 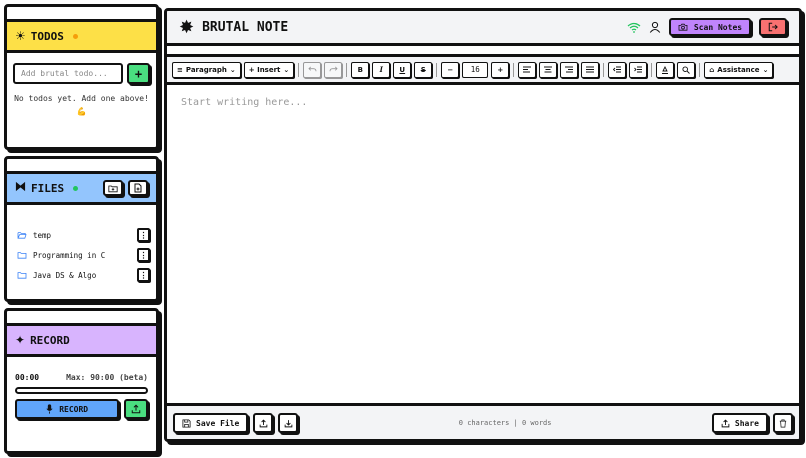 What do you see at coordinates (381, 69) in the screenshot?
I see `italic-button: I` at bounding box center [381, 69].